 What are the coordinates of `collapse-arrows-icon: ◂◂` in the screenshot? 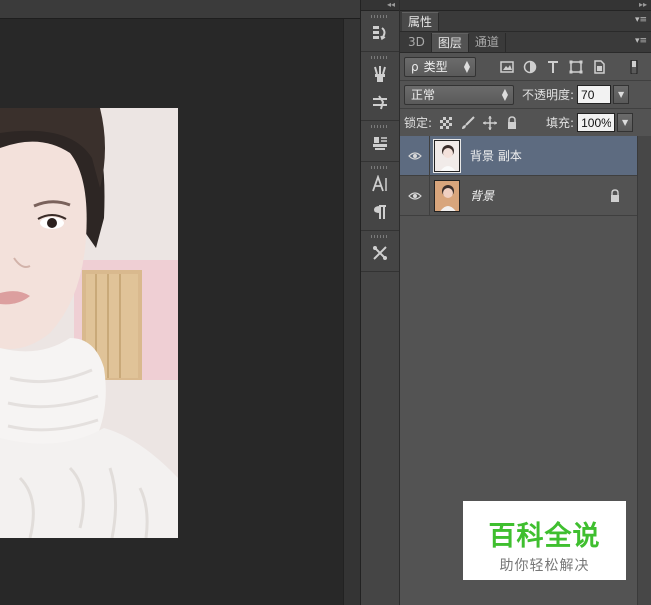 It's located at (380, 5).